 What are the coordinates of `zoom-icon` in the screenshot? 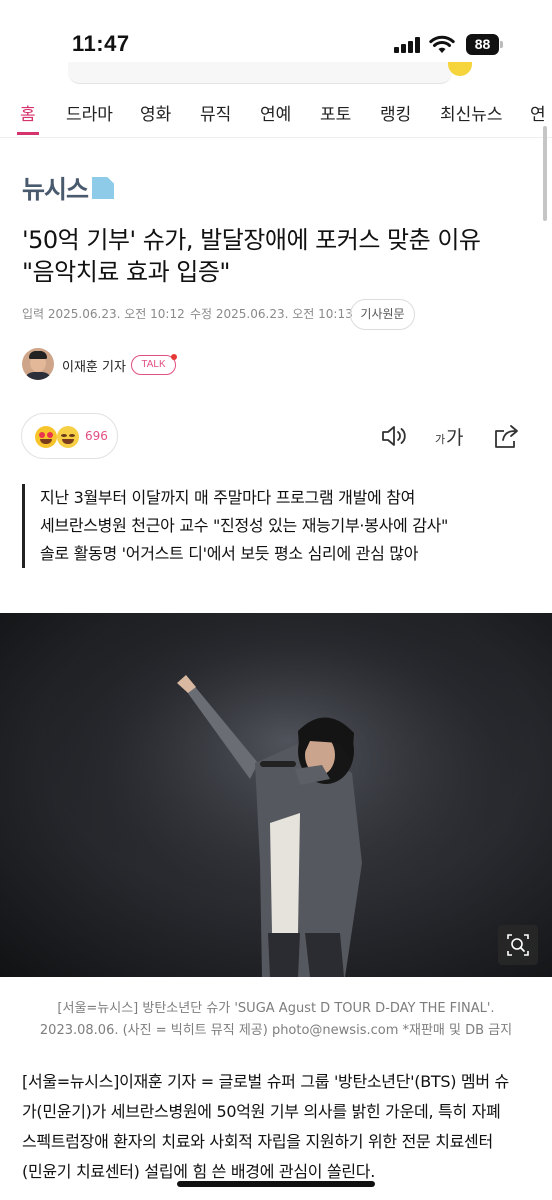 It's located at (518, 945).